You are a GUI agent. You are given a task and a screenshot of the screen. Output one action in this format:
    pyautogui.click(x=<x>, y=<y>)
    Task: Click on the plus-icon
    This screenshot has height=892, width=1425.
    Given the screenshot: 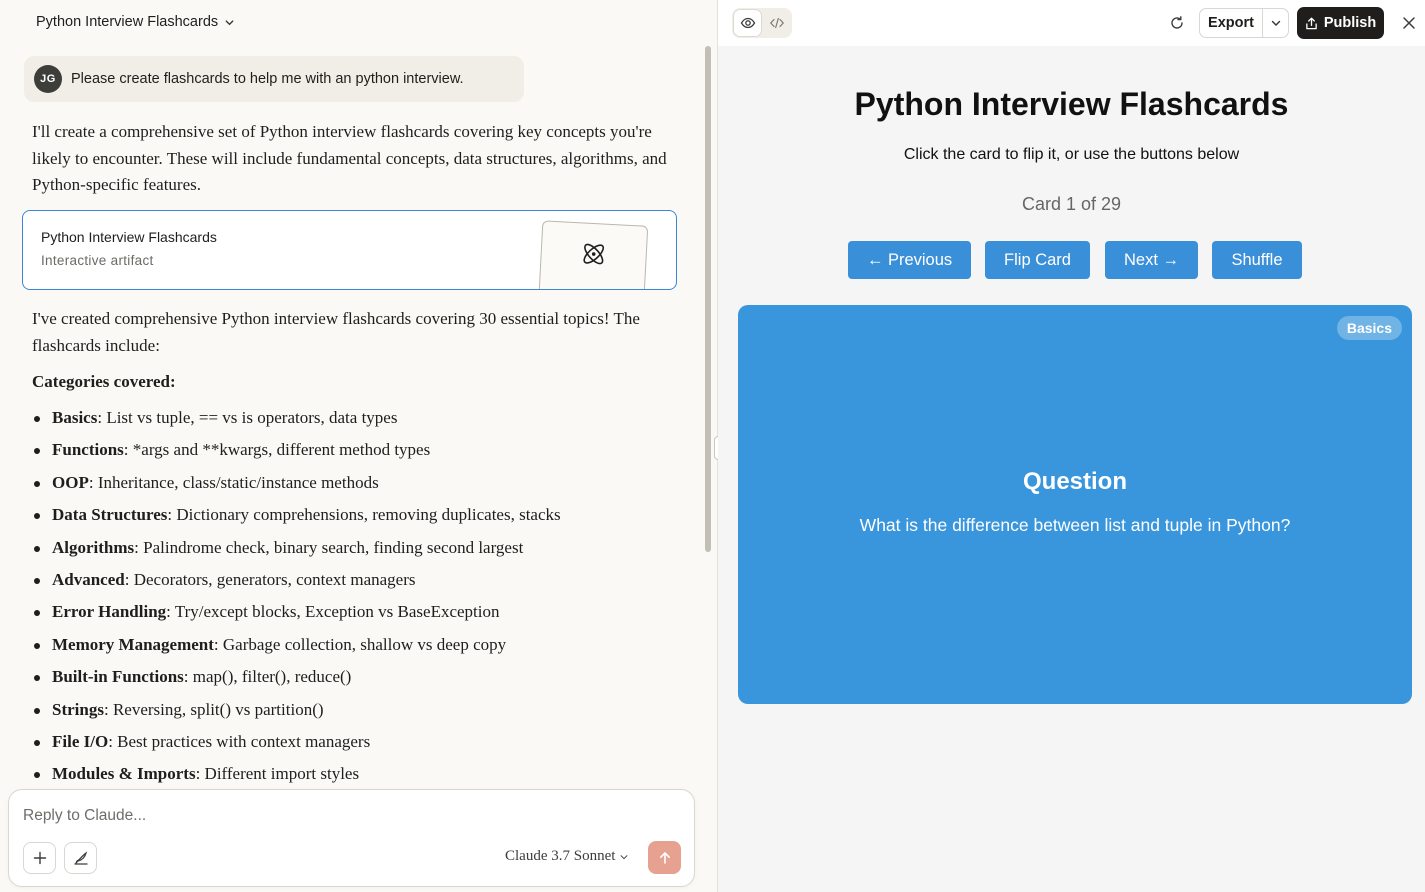 What is the action you would take?
    pyautogui.click(x=39, y=858)
    